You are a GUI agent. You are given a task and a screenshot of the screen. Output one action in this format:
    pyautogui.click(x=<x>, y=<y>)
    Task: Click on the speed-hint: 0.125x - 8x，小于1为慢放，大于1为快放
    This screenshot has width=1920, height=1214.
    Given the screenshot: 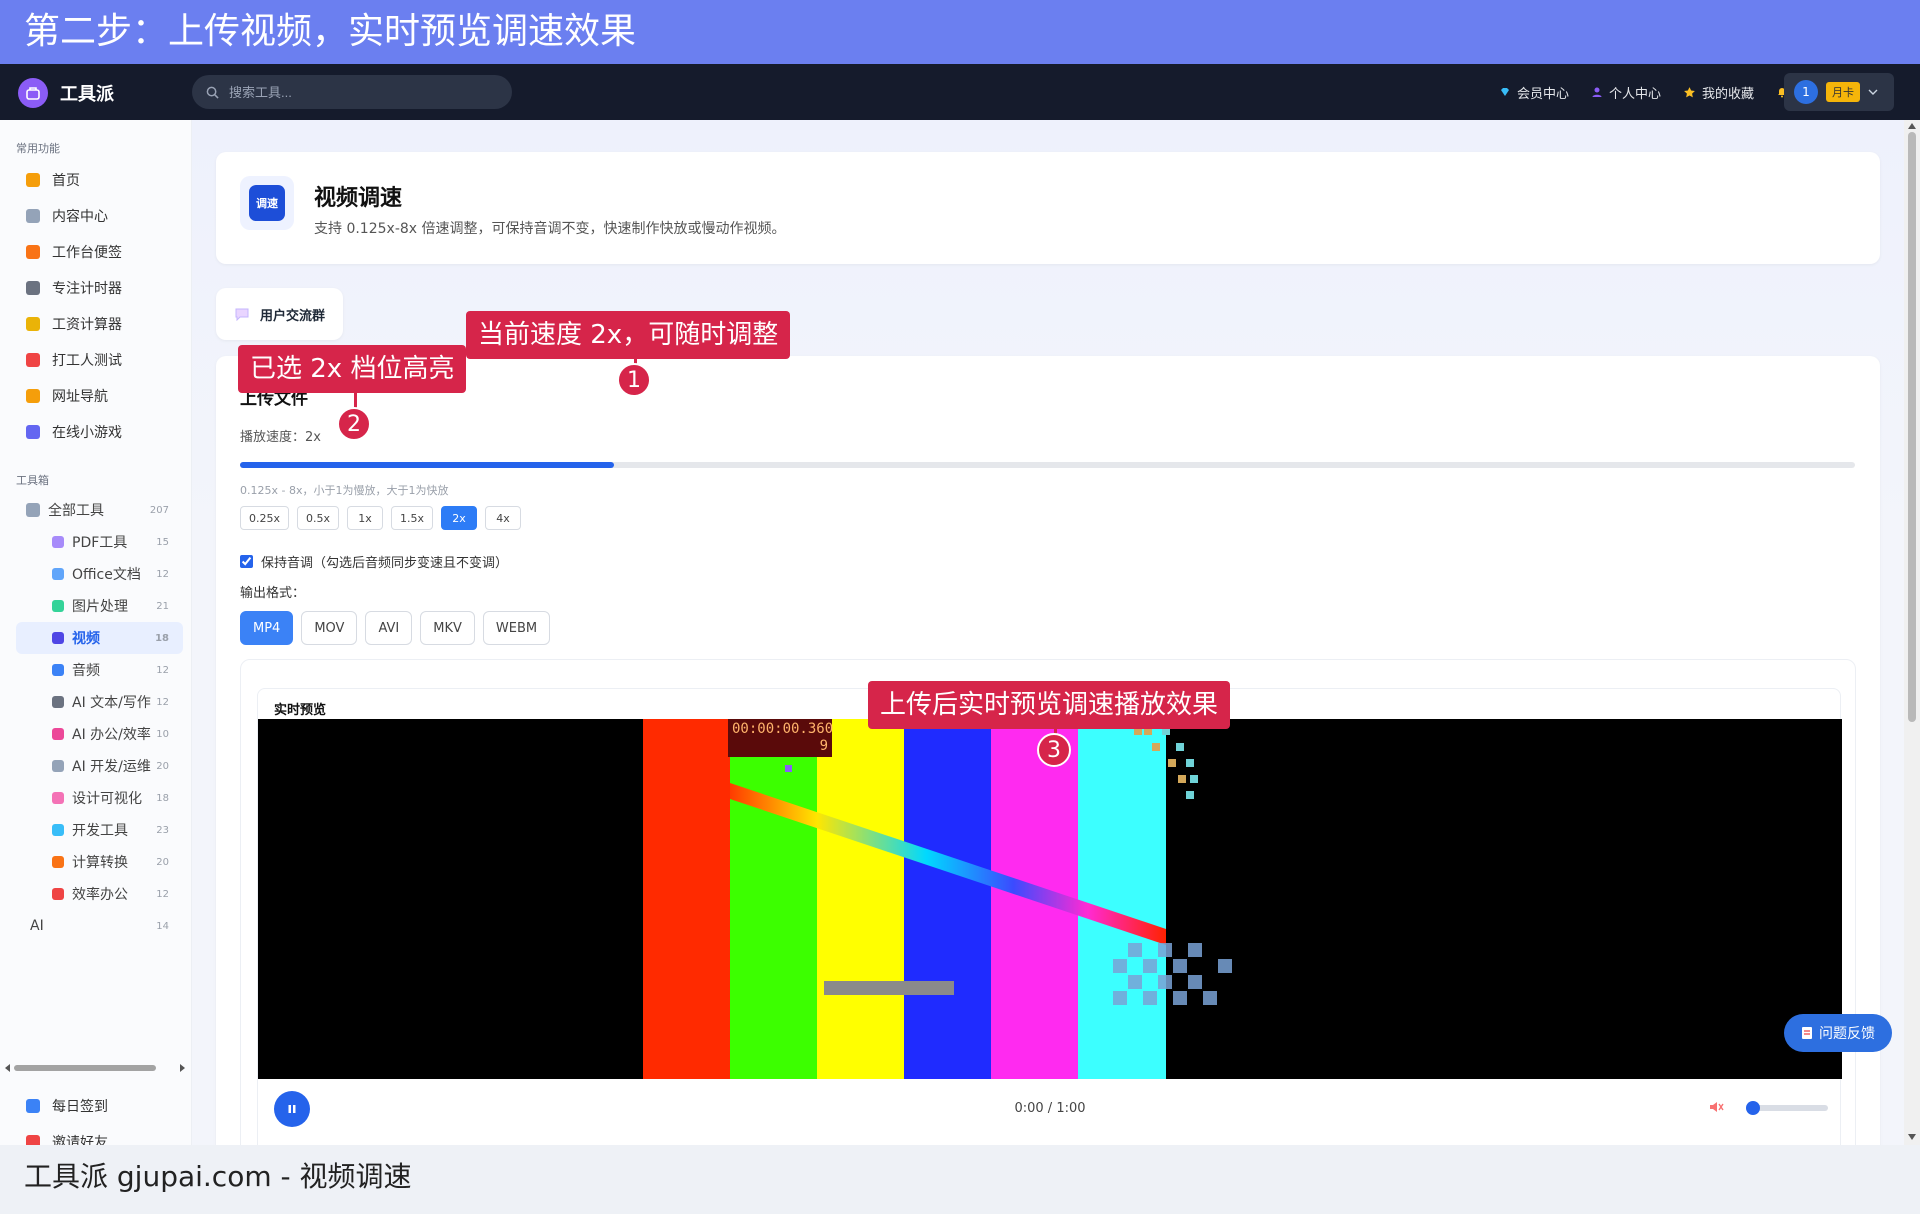 What is the action you would take?
    pyautogui.click(x=344, y=490)
    